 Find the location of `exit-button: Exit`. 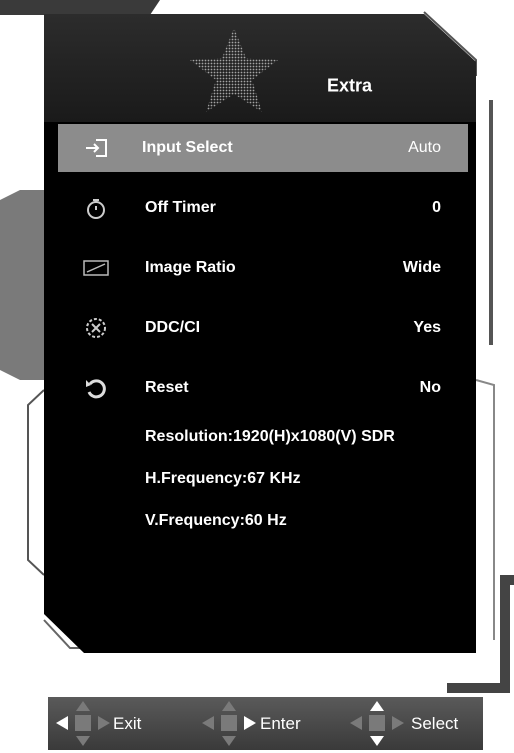

exit-button: Exit is located at coordinates (118, 723).